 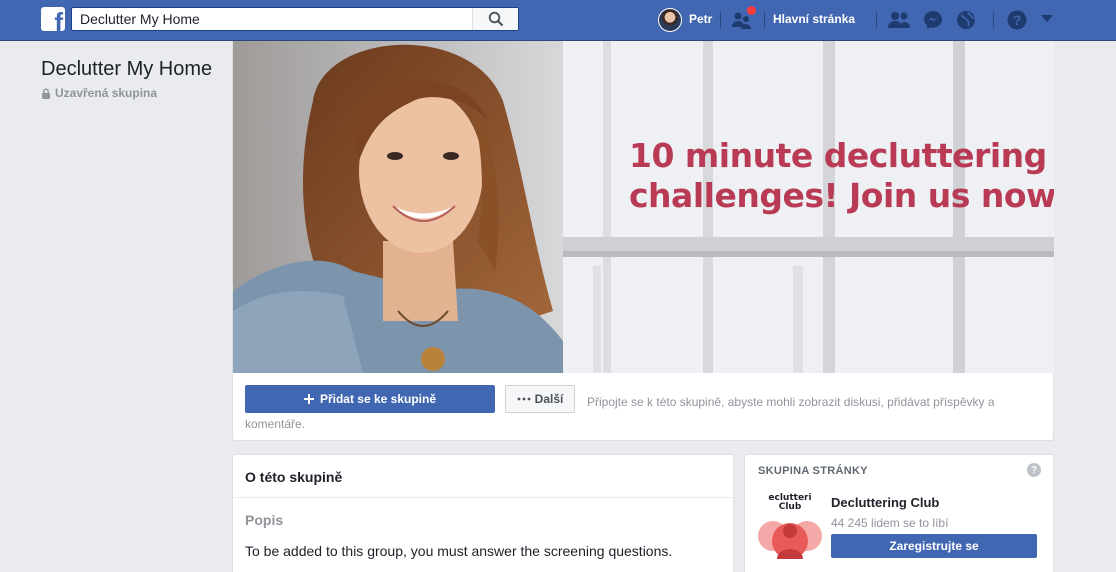 I want to click on group-privacy-text: Uzavřená skupina, so click(x=106, y=93).